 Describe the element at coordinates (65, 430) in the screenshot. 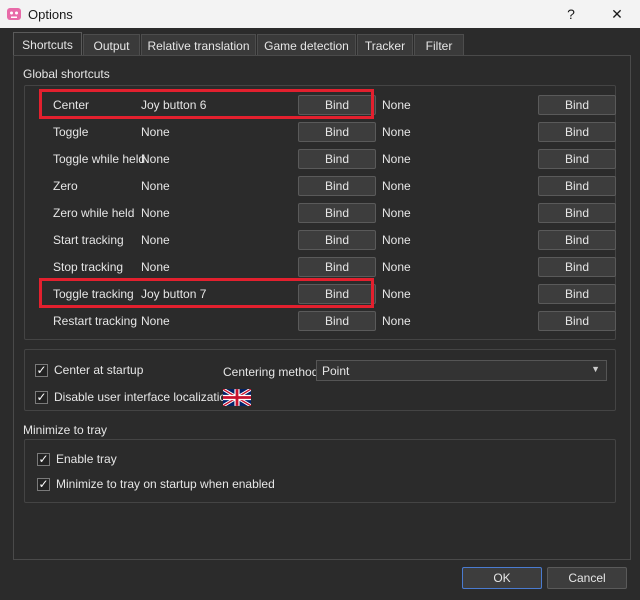

I see `minimize-to-tray-label: Minimize to tray` at that location.